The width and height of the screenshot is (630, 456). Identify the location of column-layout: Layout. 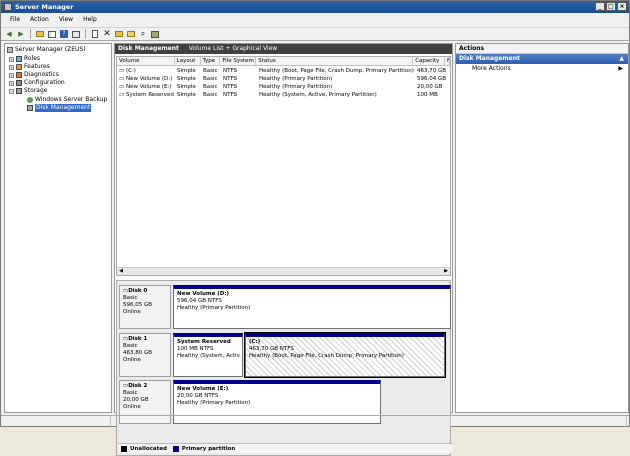
(188, 61).